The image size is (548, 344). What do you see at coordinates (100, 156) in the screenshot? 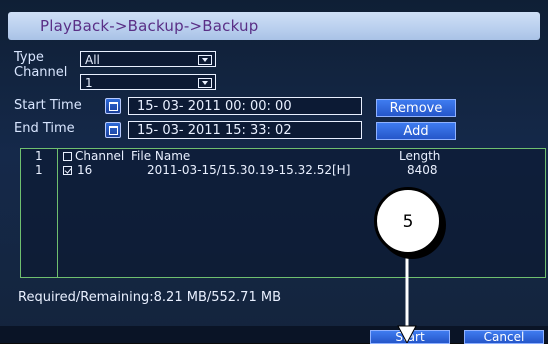
I see `header-channel: Channel` at bounding box center [100, 156].